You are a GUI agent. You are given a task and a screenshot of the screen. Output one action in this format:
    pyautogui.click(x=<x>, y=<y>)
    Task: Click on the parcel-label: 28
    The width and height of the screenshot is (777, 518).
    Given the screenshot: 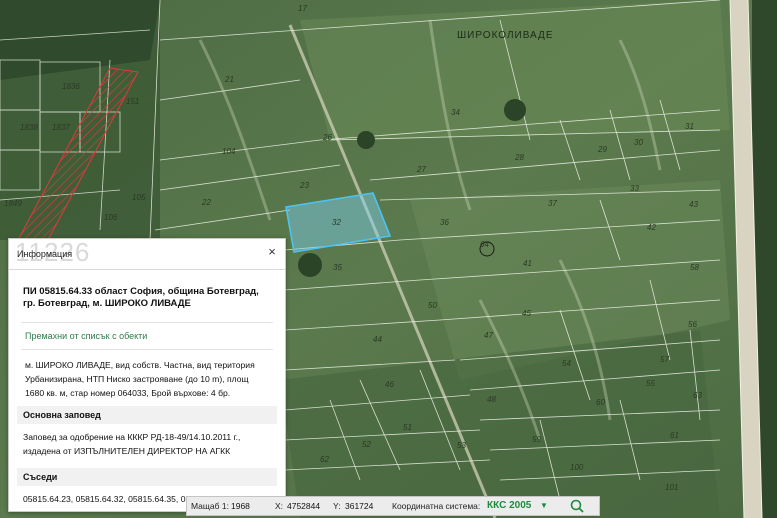 What is the action you would take?
    pyautogui.click(x=519, y=157)
    